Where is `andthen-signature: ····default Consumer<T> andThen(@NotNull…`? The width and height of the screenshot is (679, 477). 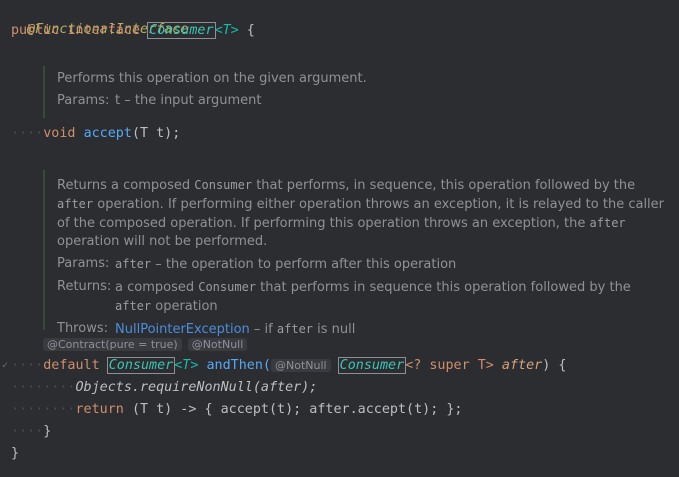 andthen-signature: ····default Consumer<T> andThen(@NotNull… is located at coordinates (288, 366).